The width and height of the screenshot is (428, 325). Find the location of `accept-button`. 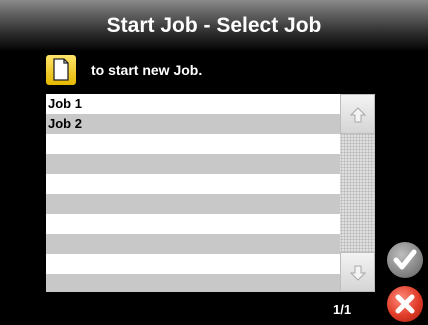

accept-button is located at coordinates (405, 260).